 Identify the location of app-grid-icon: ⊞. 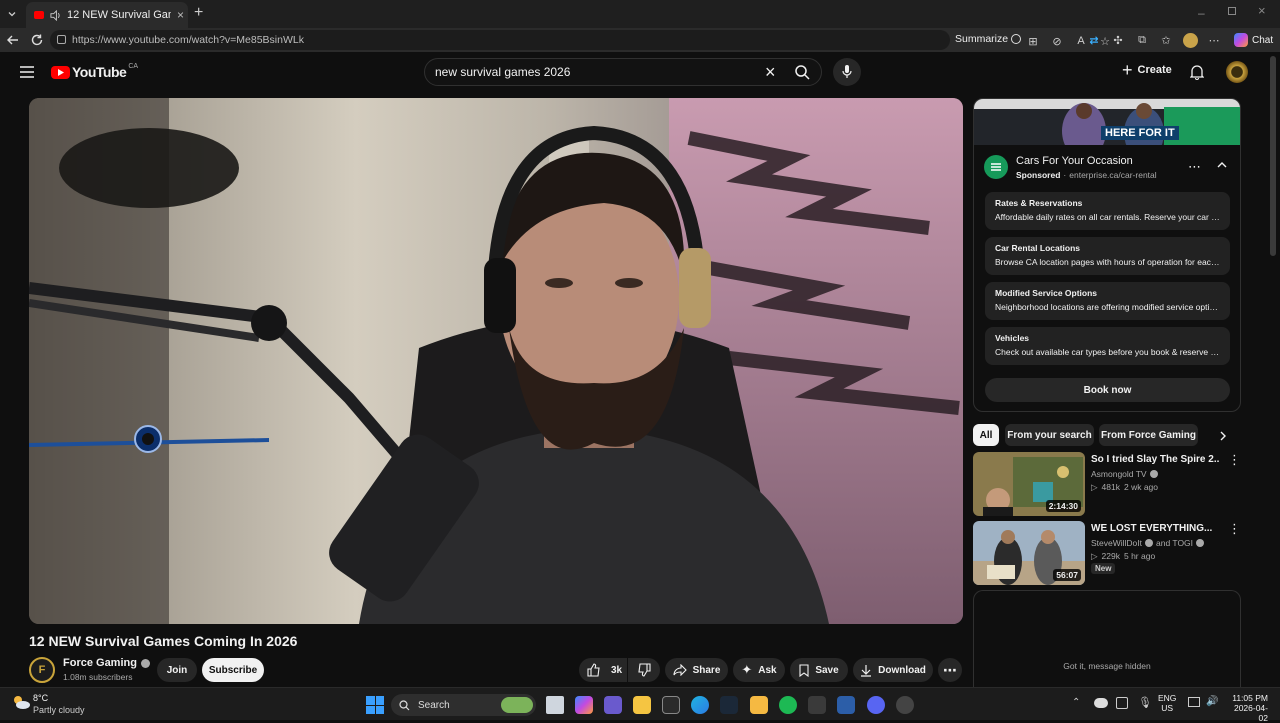
(1033, 41).